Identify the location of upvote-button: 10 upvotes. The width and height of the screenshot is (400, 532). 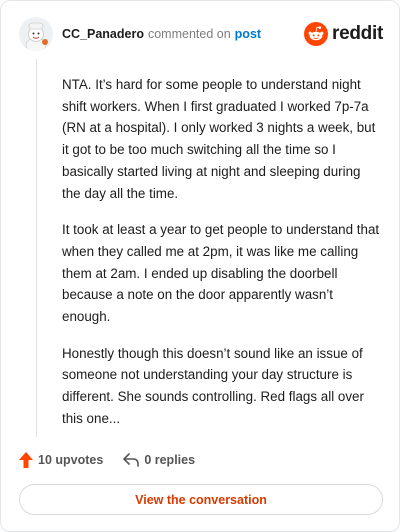
(61, 460).